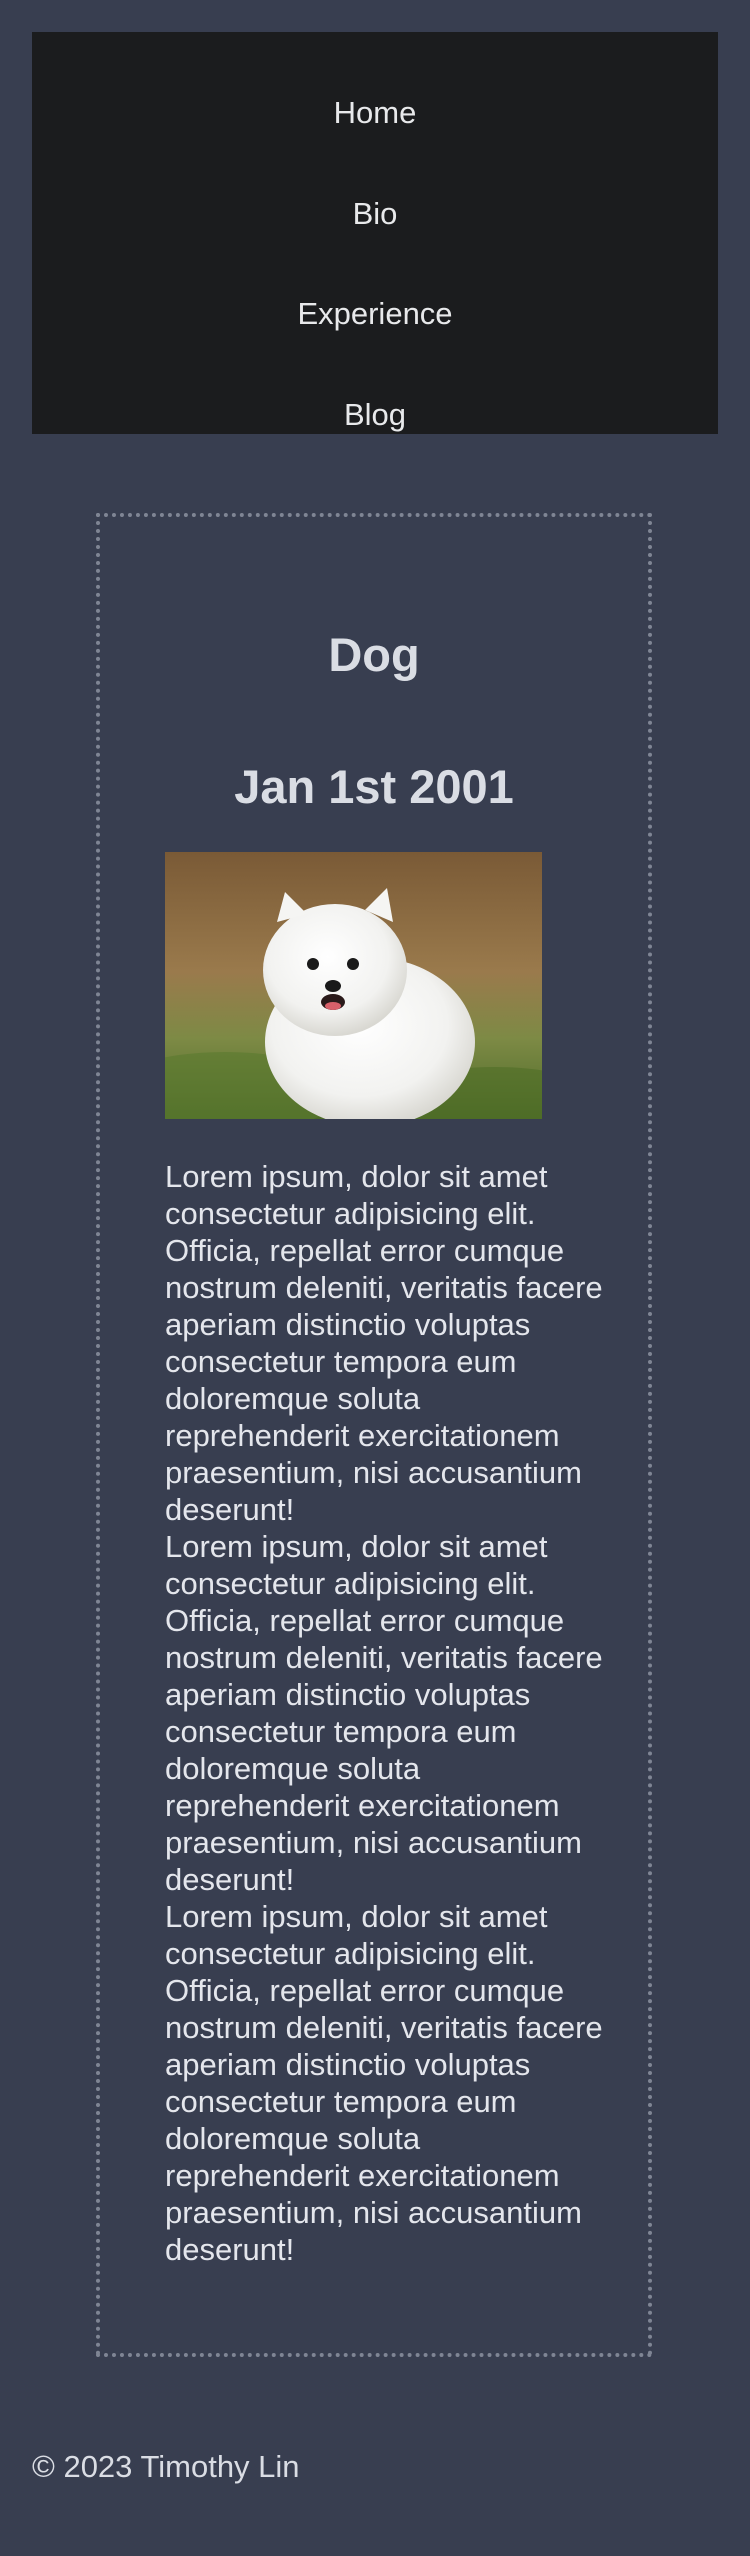  Describe the element at coordinates (166, 2466) in the screenshot. I see `footer-copyright: © 2023 Timothy Lin` at that location.